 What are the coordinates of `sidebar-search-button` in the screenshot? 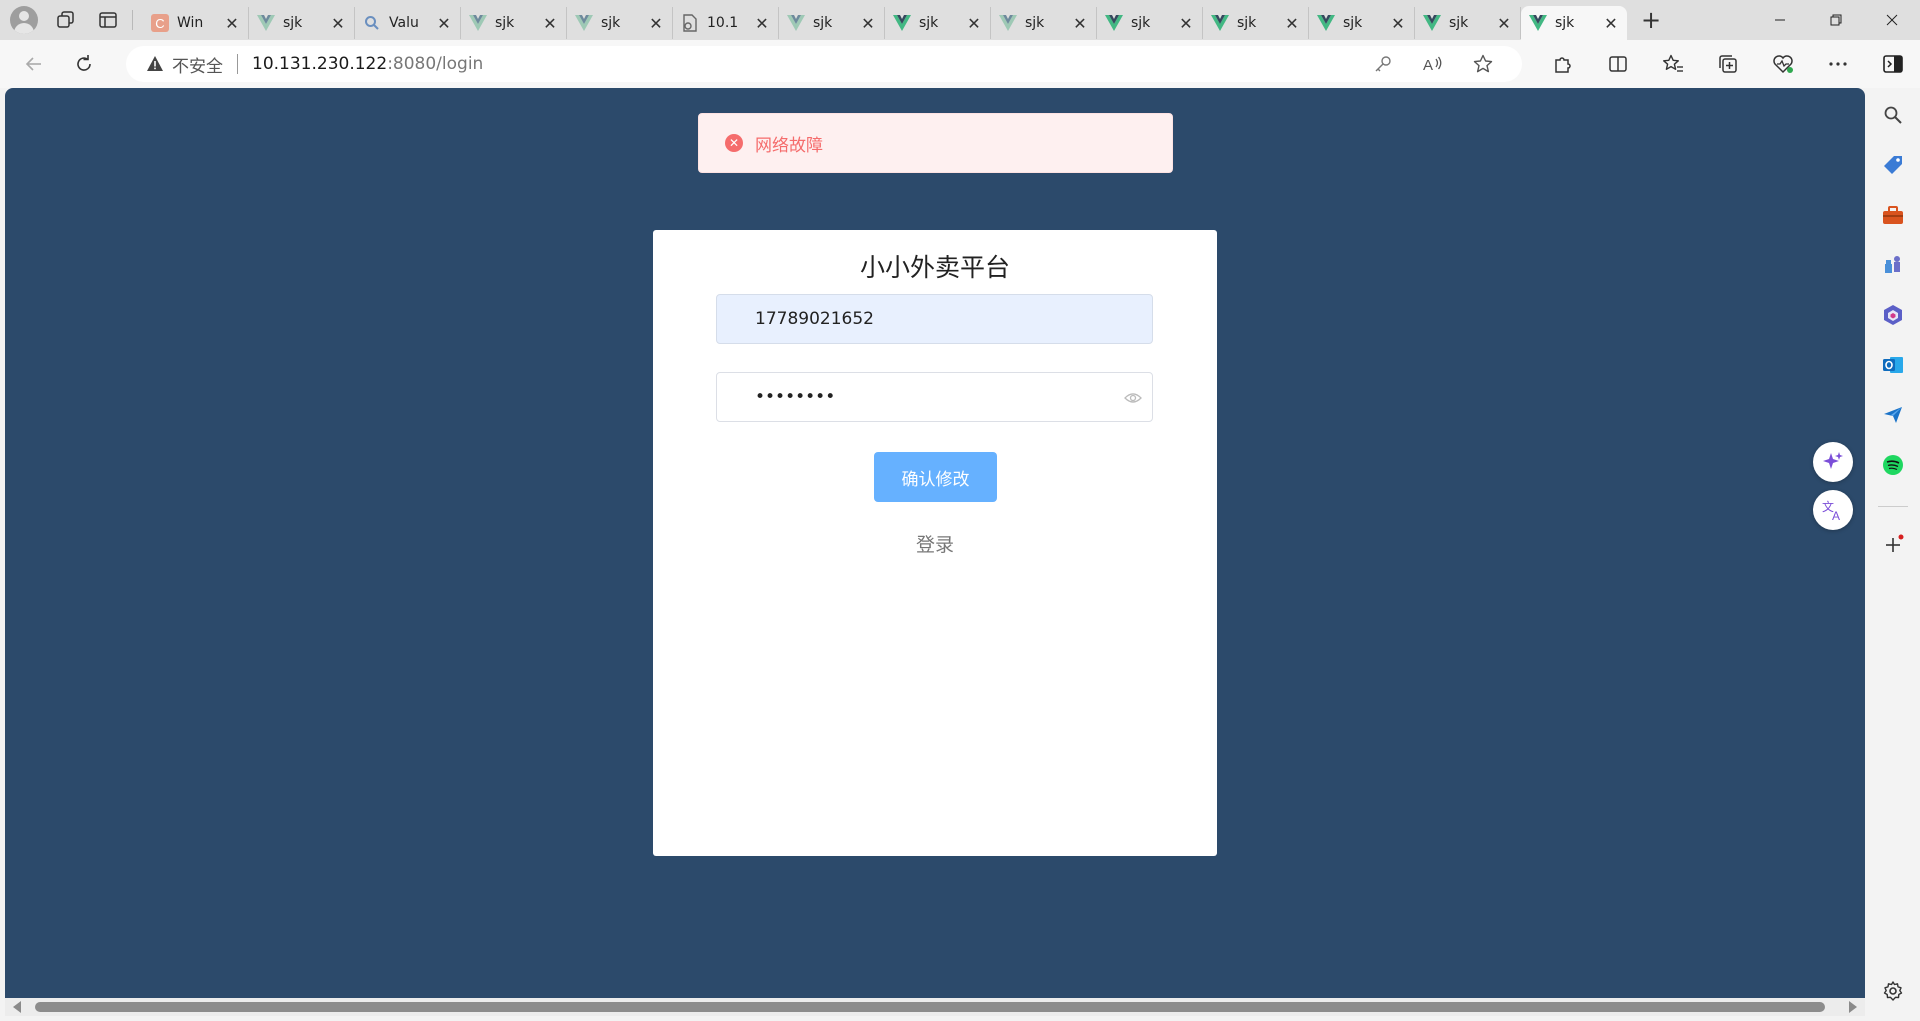 It's located at (1893, 115).